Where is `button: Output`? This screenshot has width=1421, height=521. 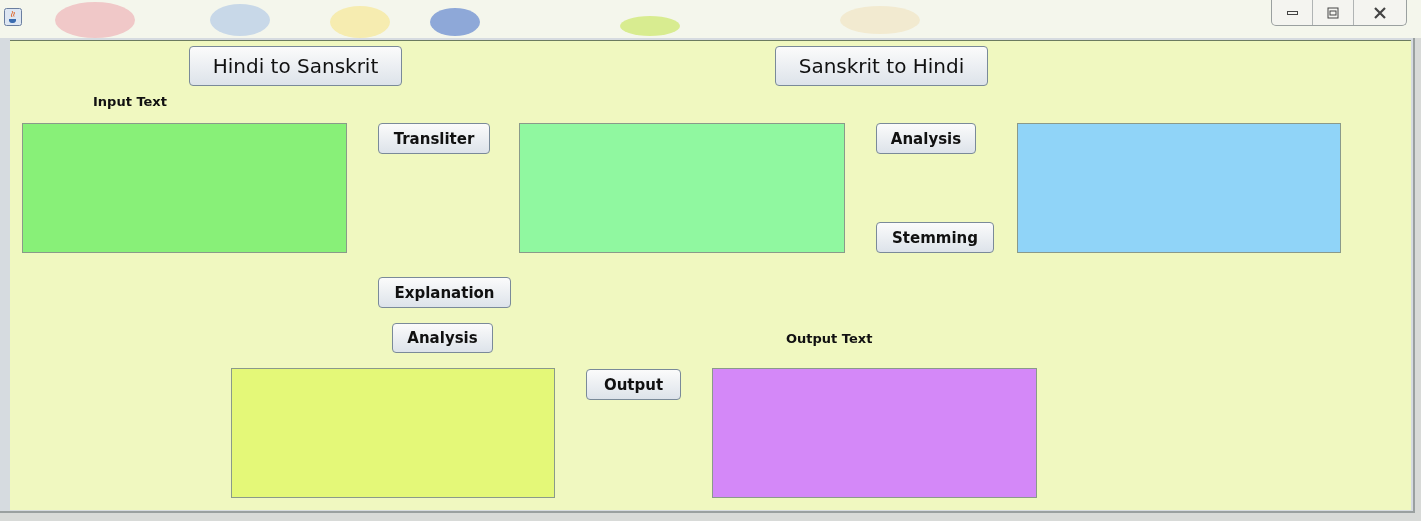
button: Output is located at coordinates (633, 384).